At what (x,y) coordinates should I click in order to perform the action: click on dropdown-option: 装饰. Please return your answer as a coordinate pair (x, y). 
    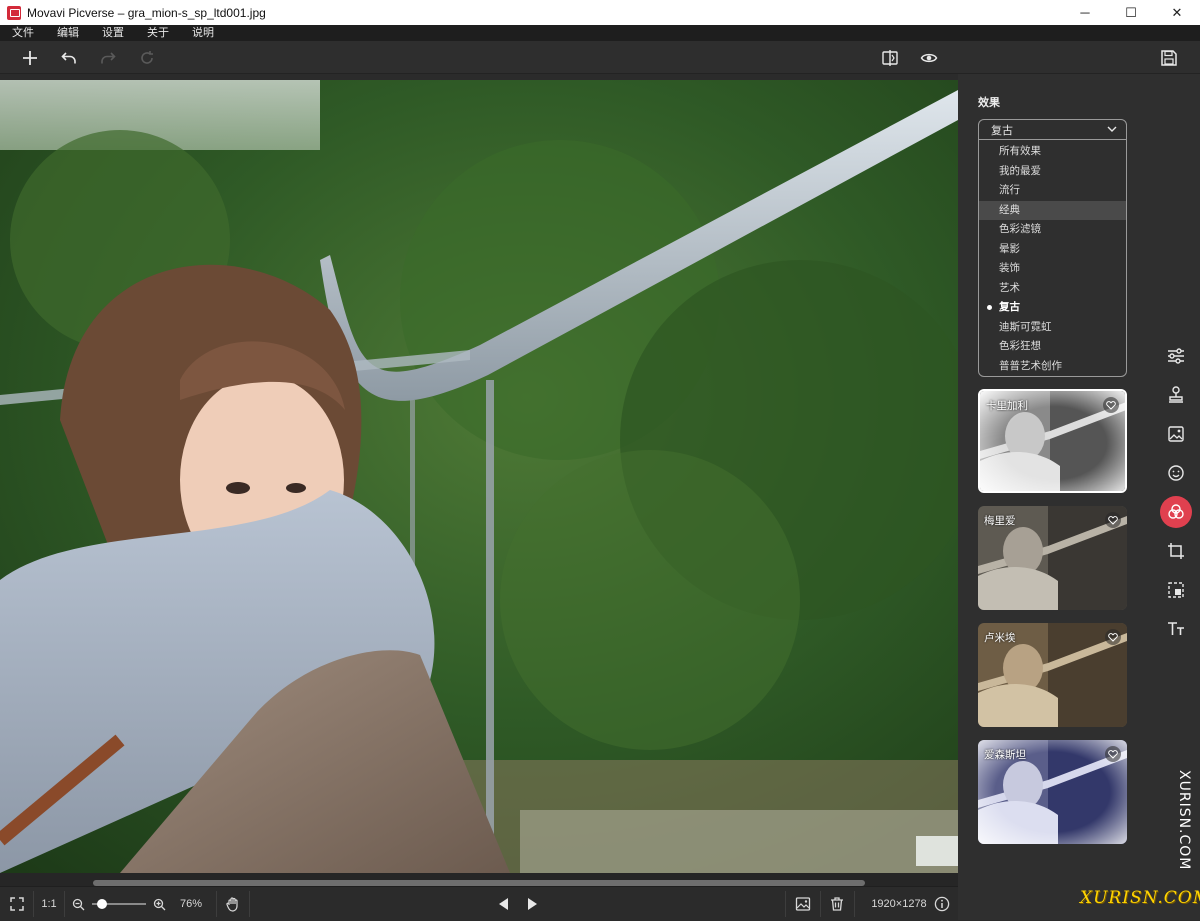
    Looking at the image, I should click on (1052, 269).